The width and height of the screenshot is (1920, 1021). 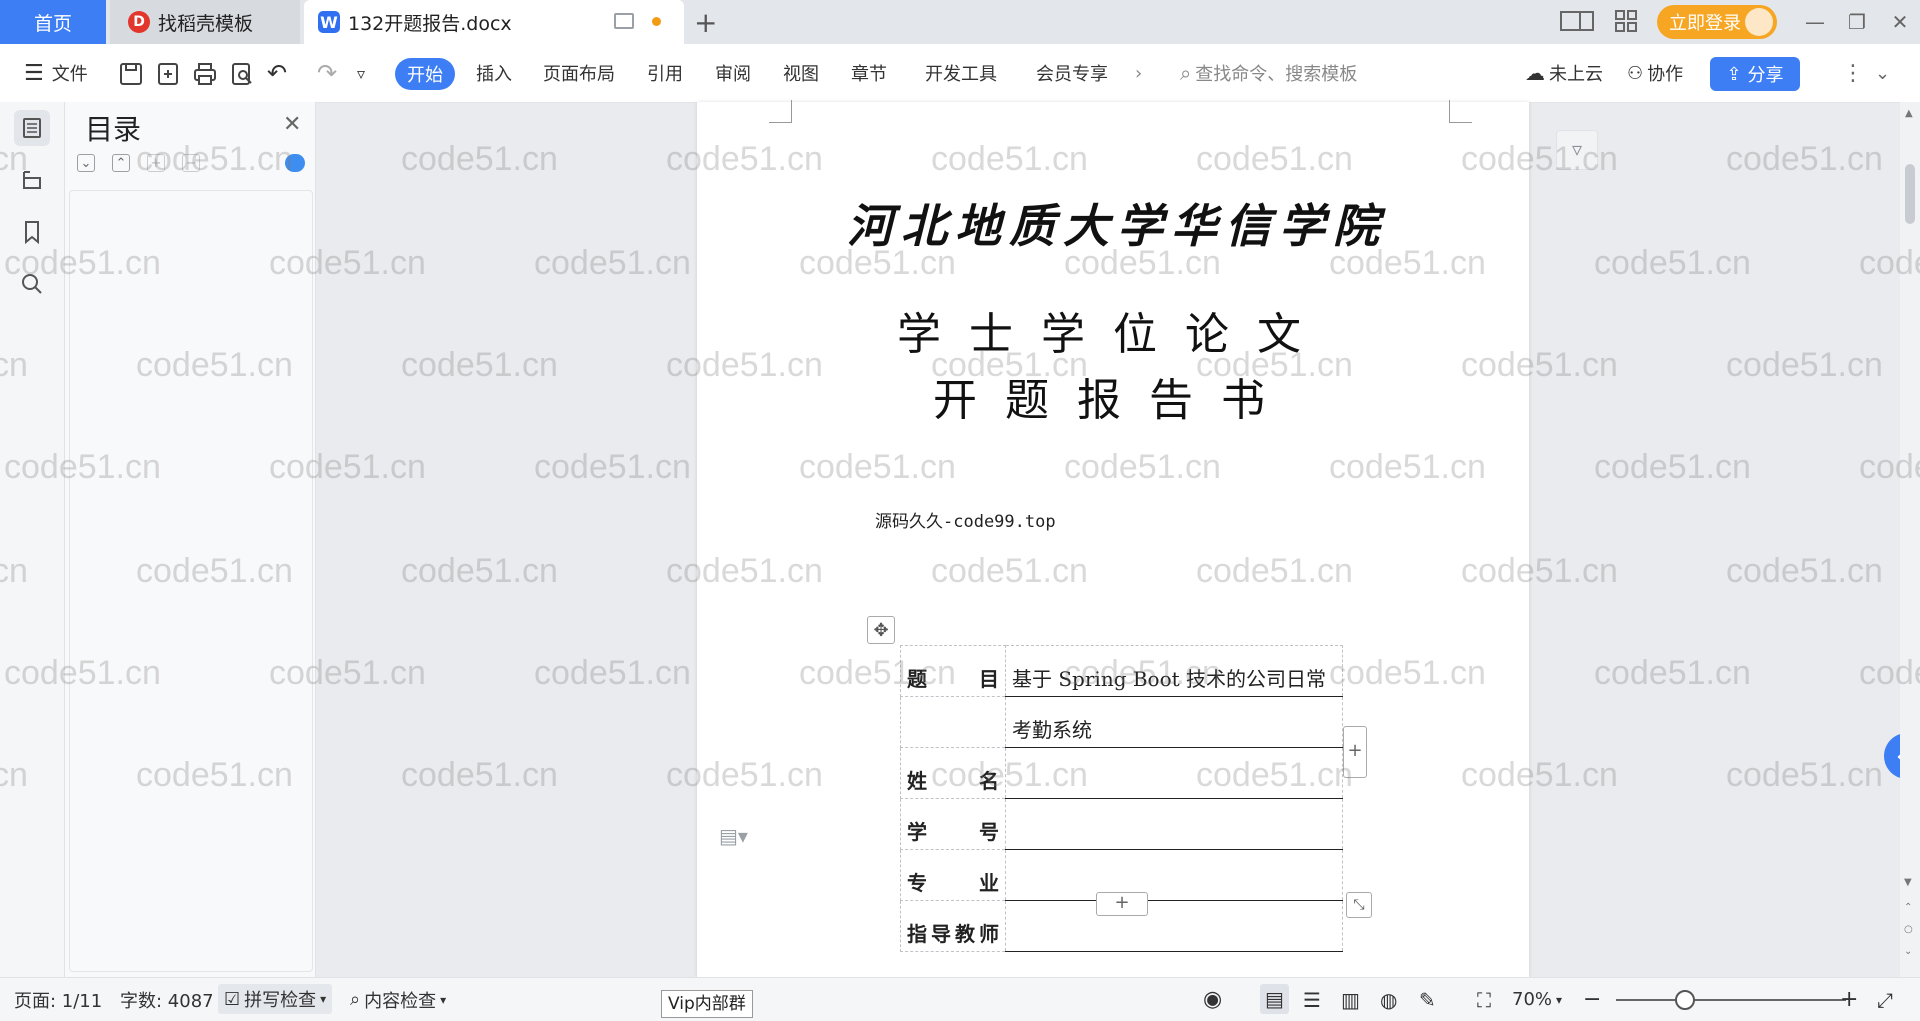 What do you see at coordinates (953, 875) in the screenshot?
I see `table-label: 专 业` at bounding box center [953, 875].